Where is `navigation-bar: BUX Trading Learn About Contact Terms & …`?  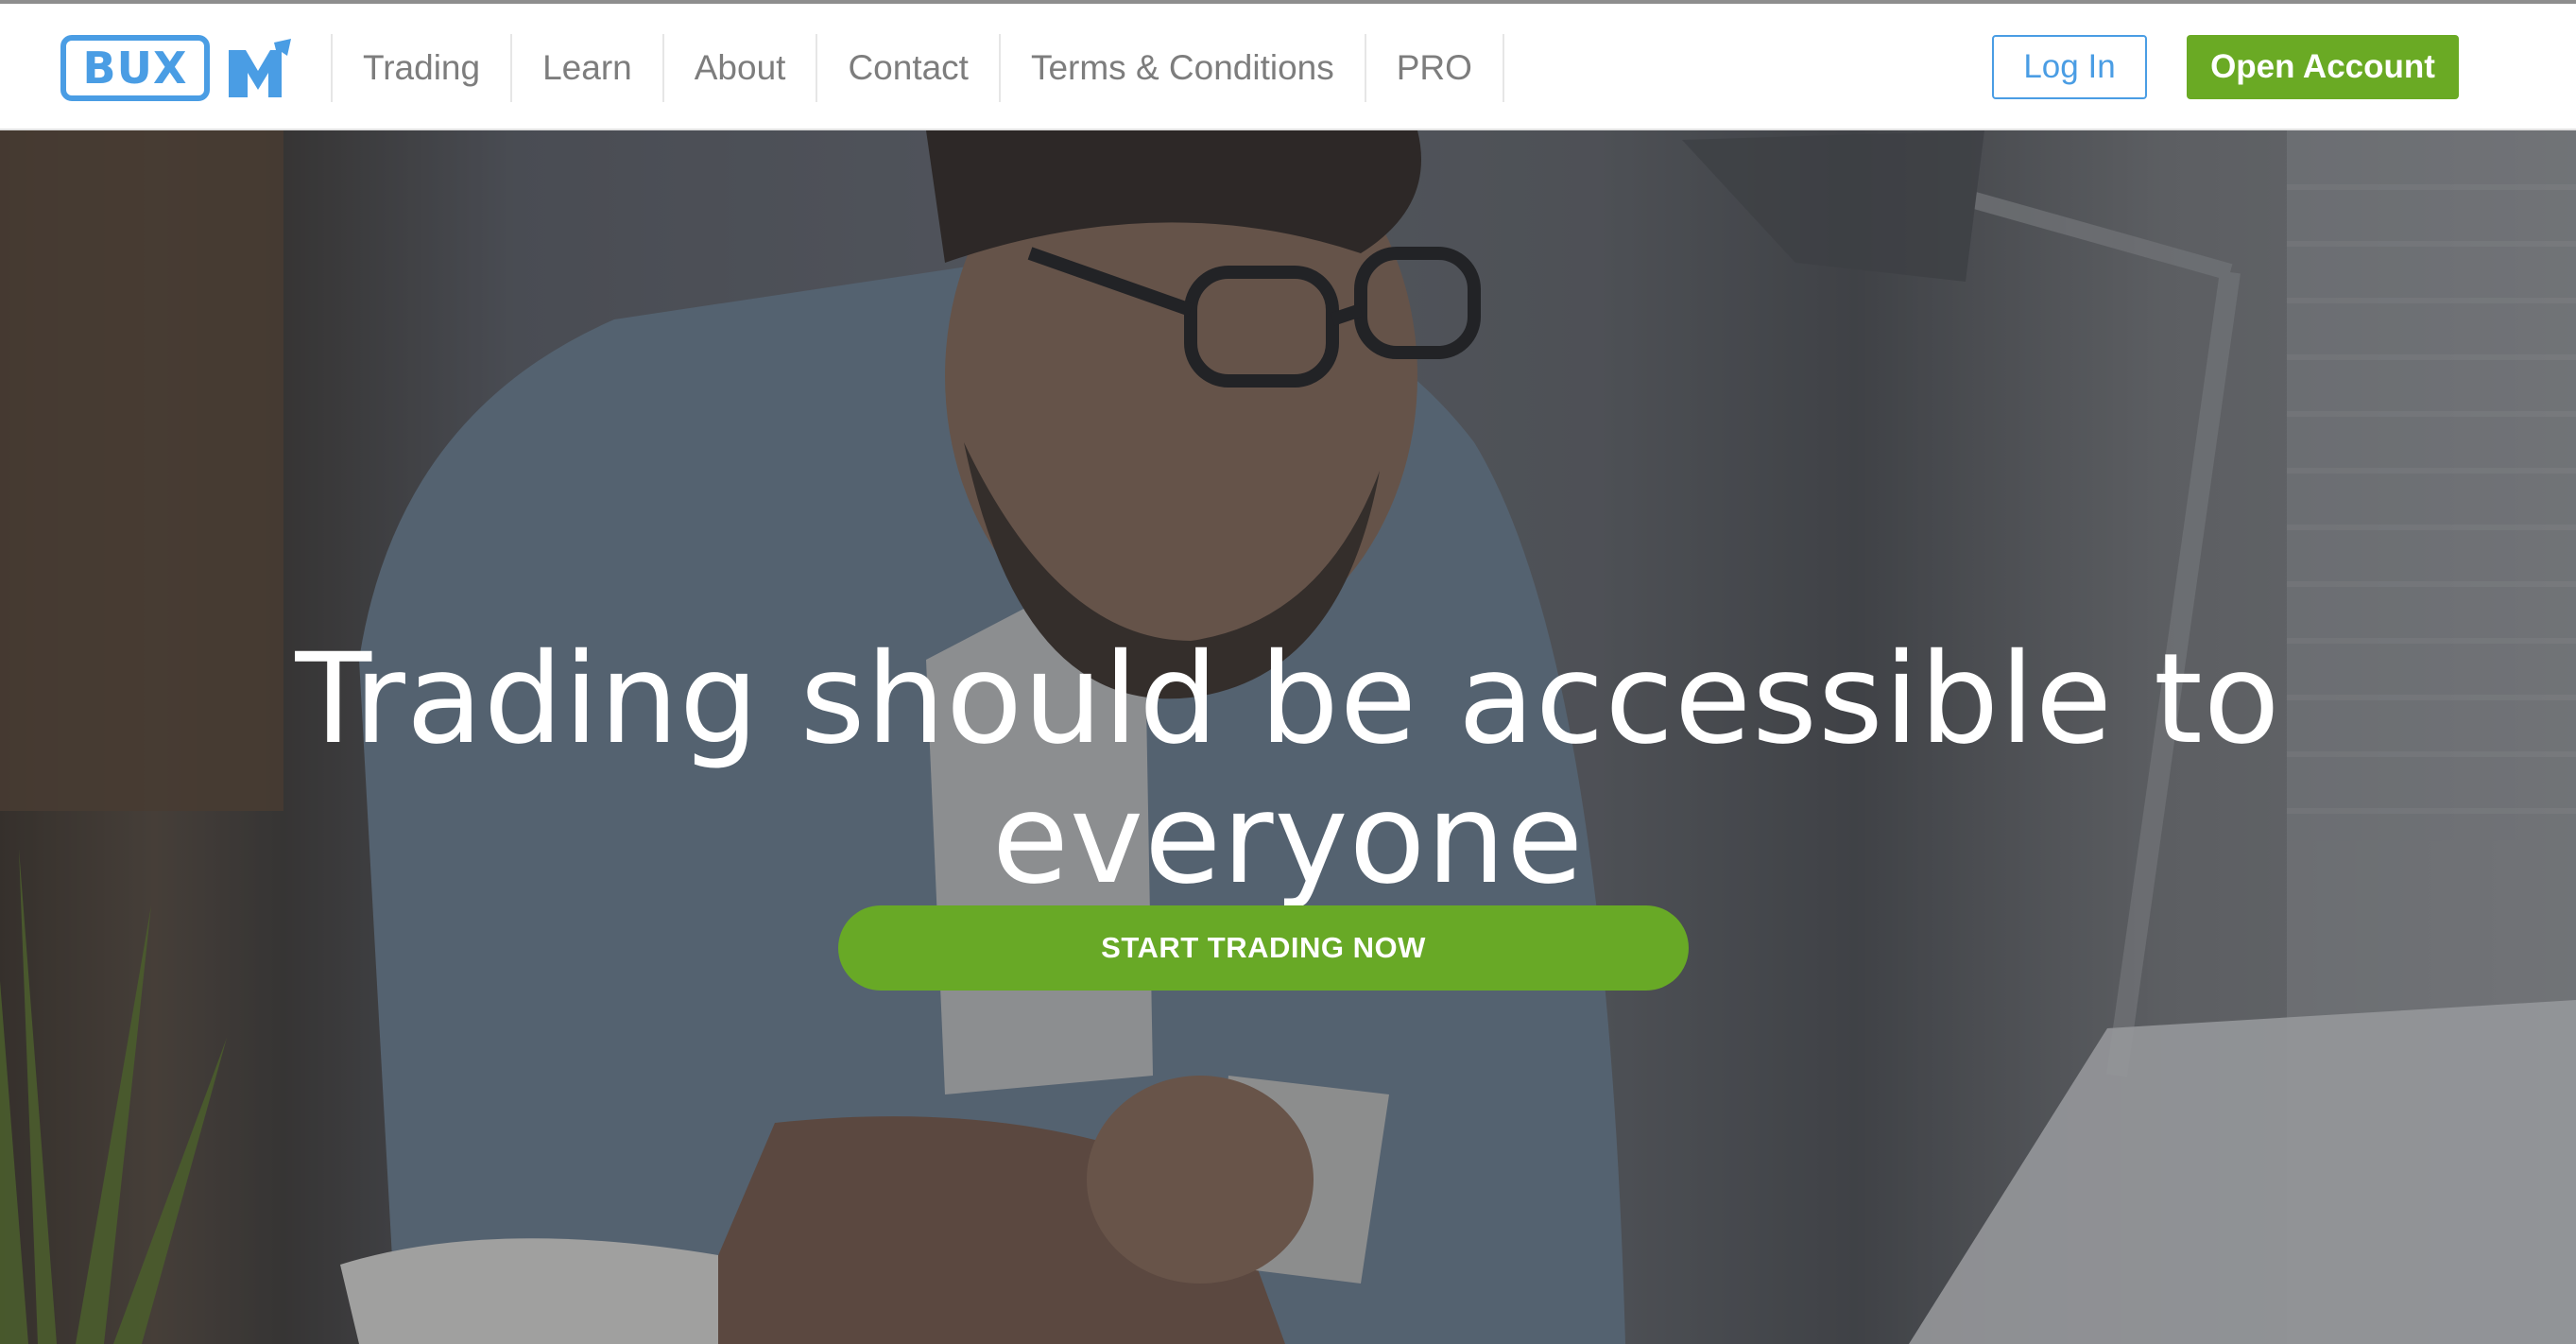
navigation-bar: BUX Trading Learn About Contact Terms & … is located at coordinates (1288, 67).